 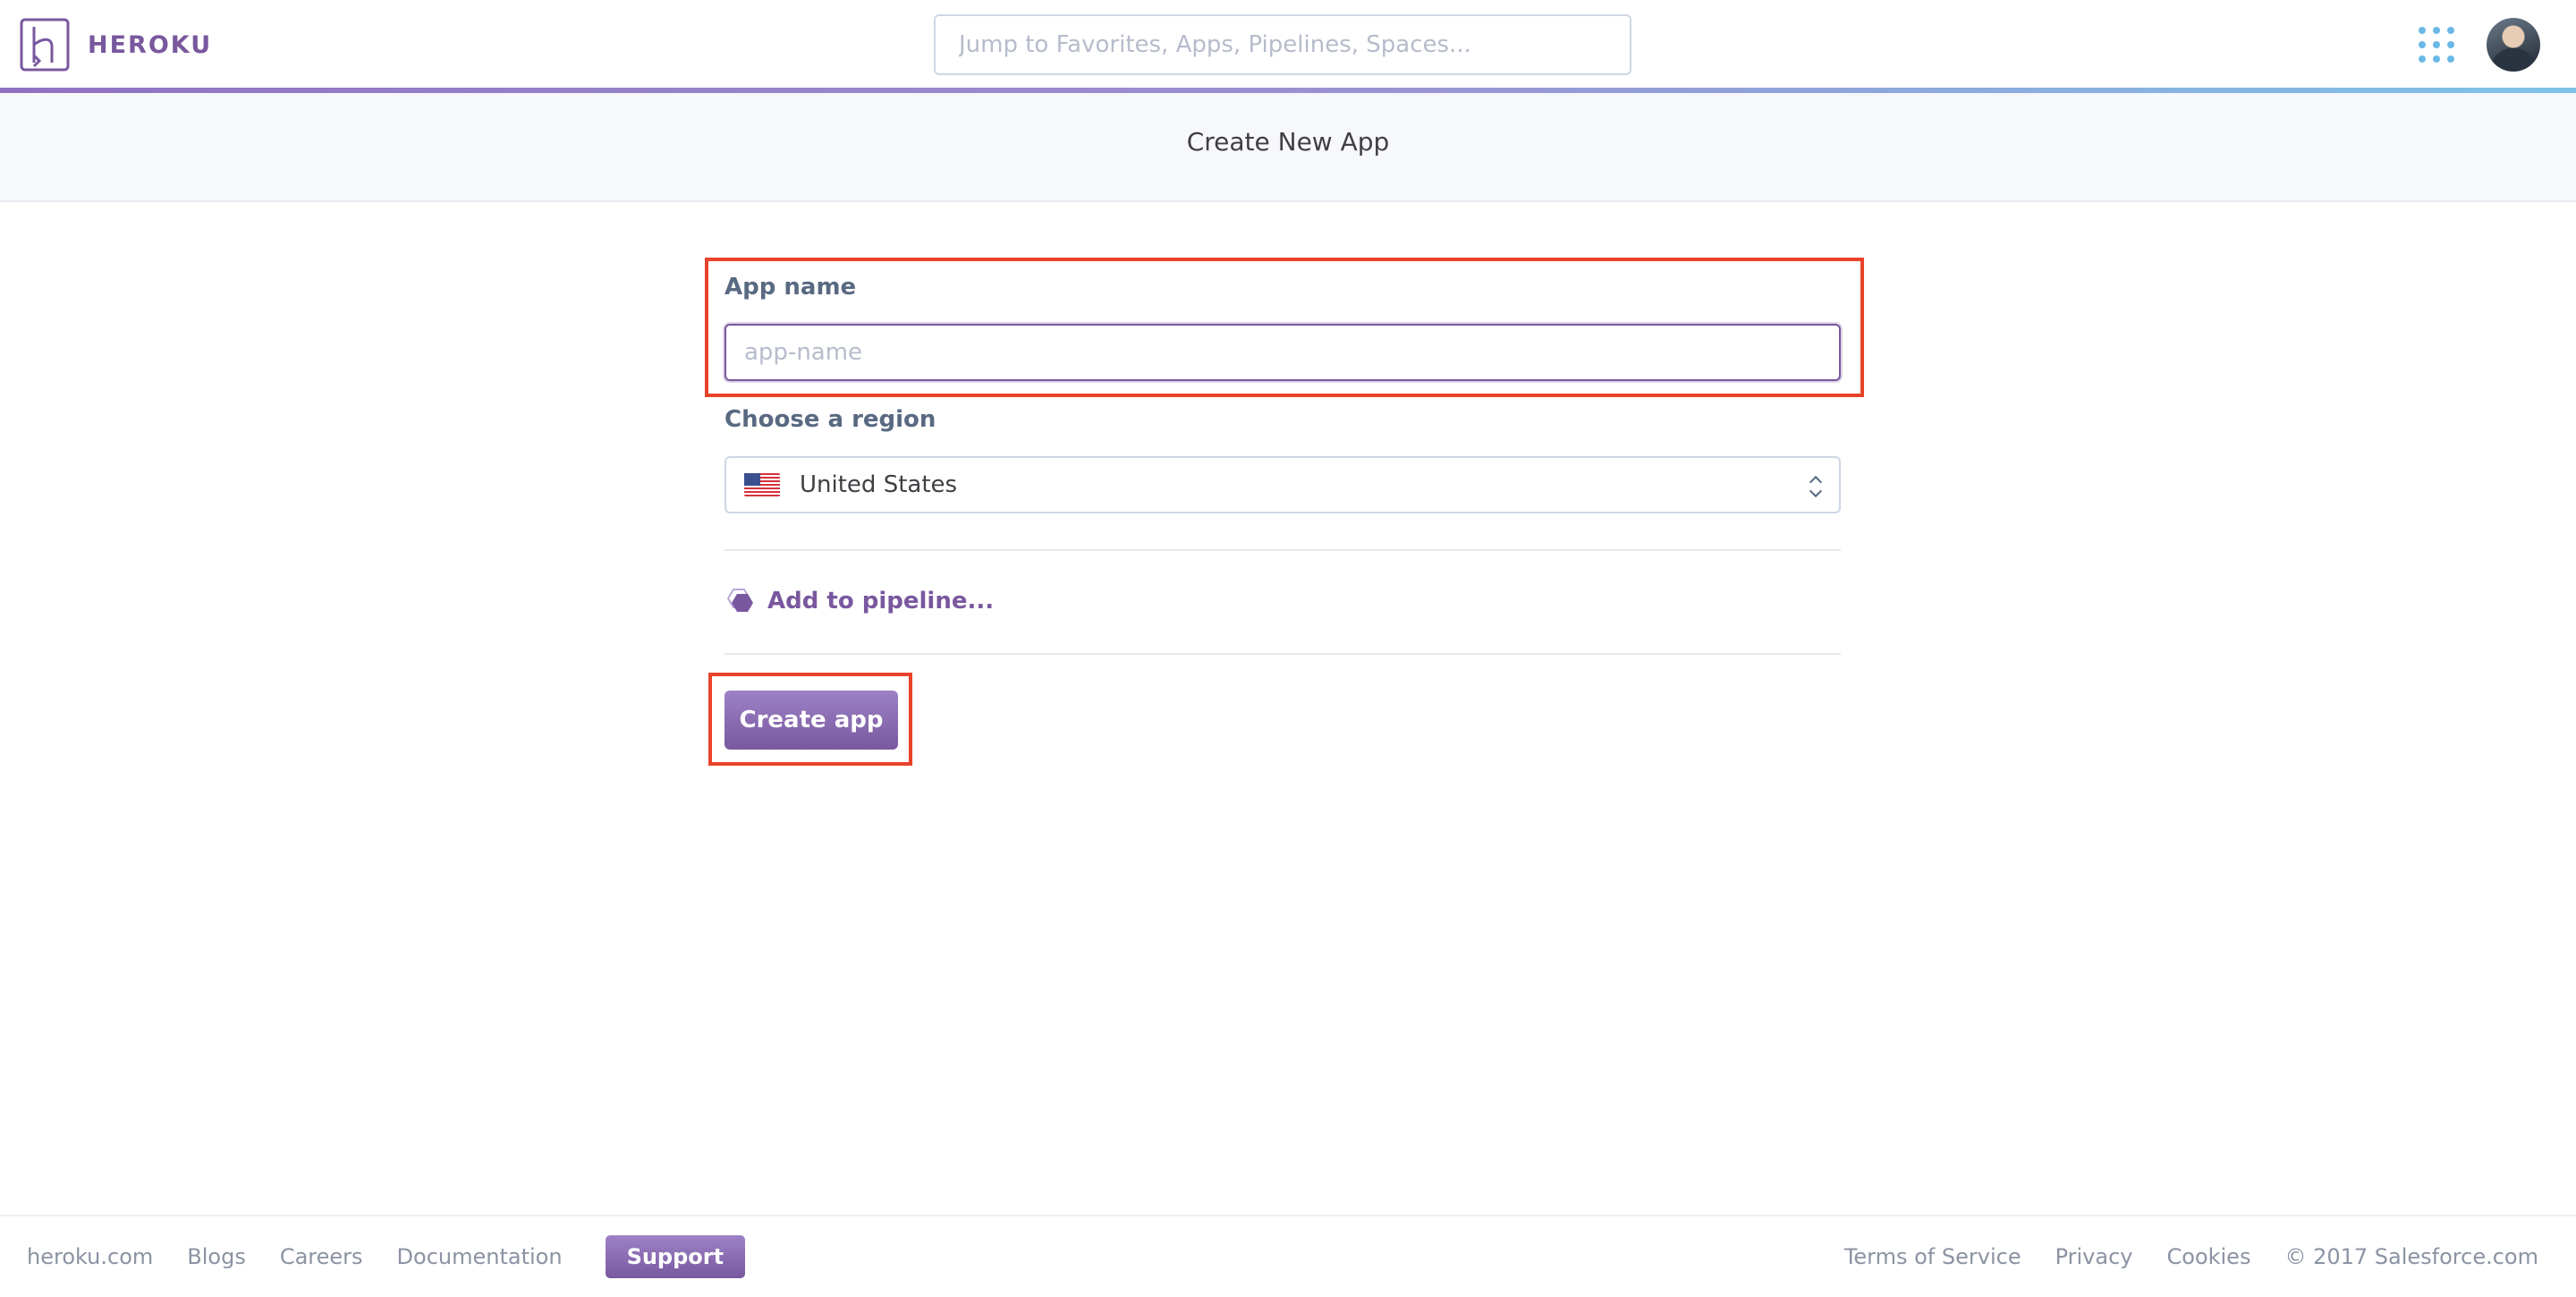 What do you see at coordinates (1932, 1256) in the screenshot?
I see `footer-link-terms: Terms of Service` at bounding box center [1932, 1256].